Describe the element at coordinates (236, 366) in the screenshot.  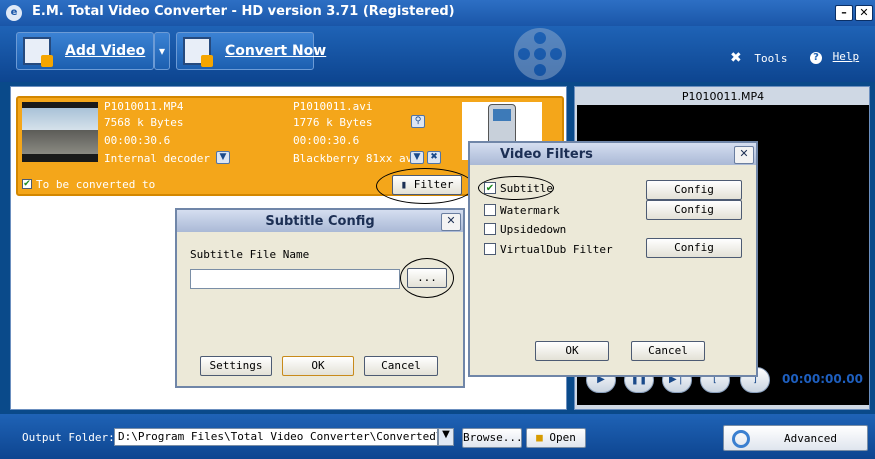
I see `settings-button: Settings` at that location.